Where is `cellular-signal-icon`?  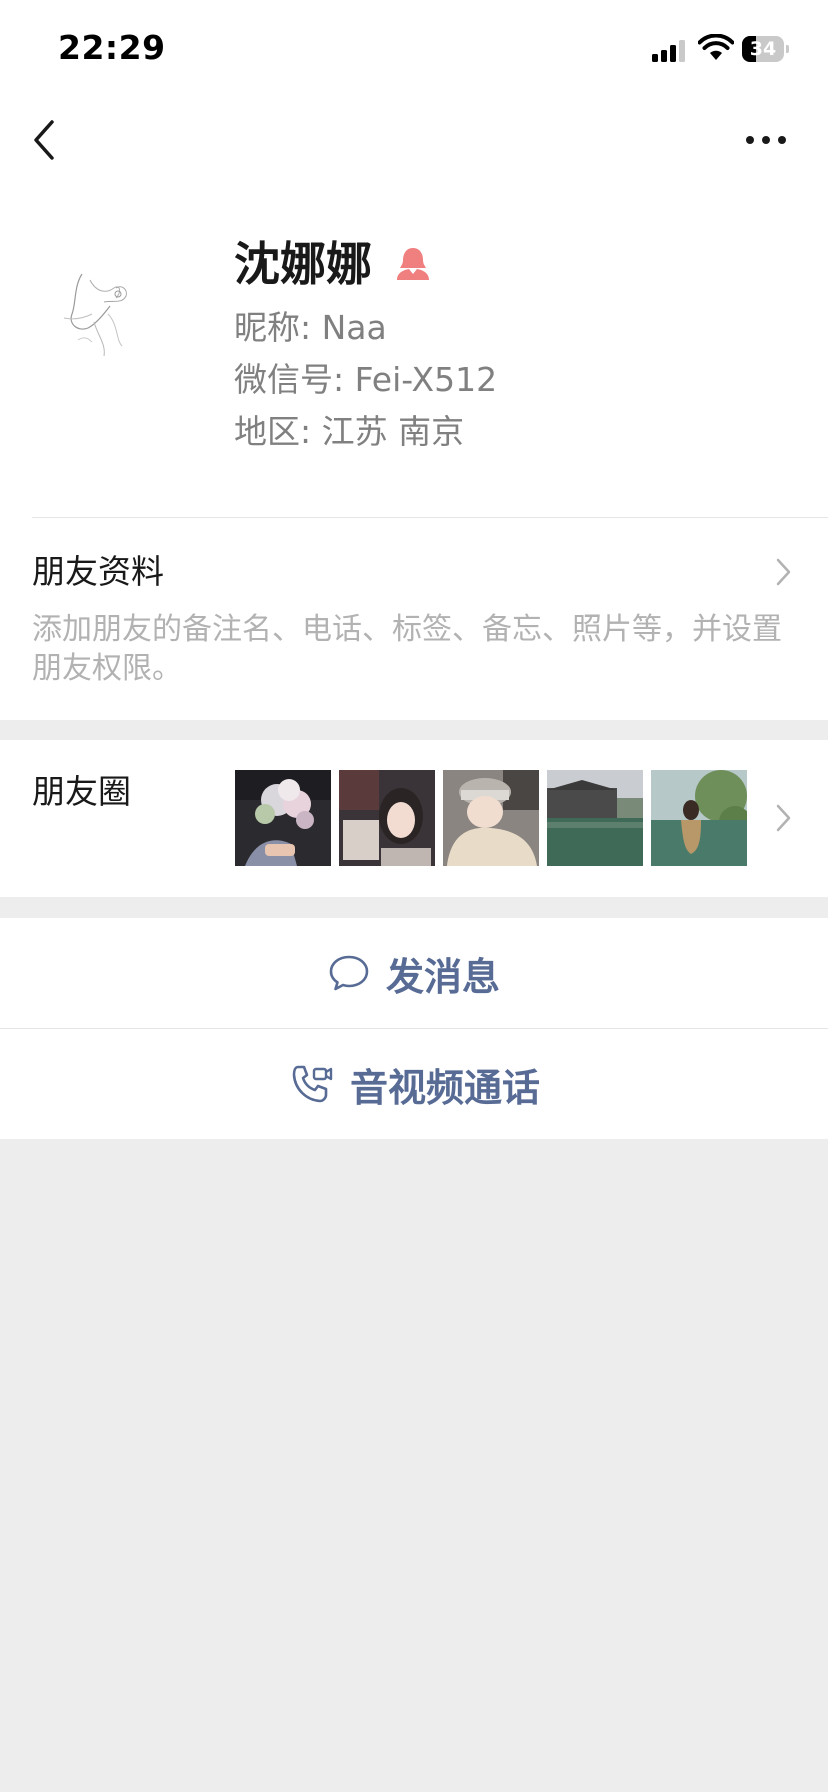 cellular-signal-icon is located at coordinates (670, 51).